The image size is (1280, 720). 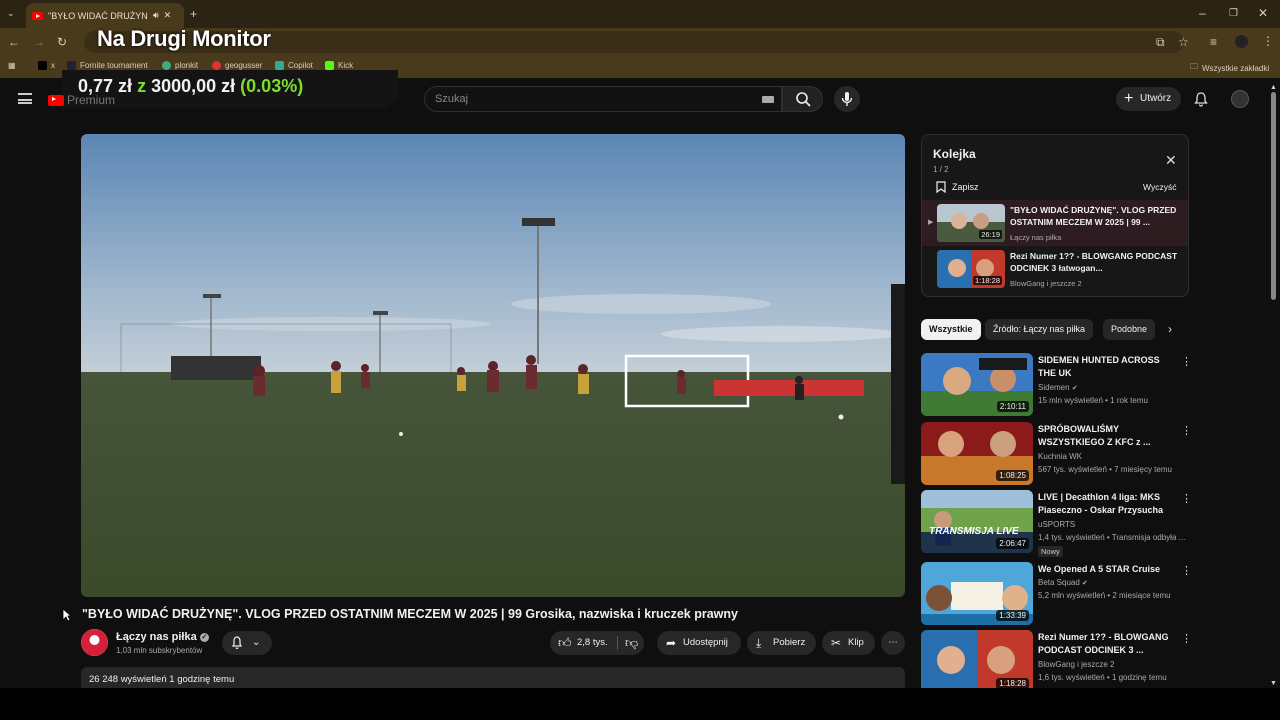 I want to click on subscribe-bell-button: ⌄, so click(x=247, y=643).